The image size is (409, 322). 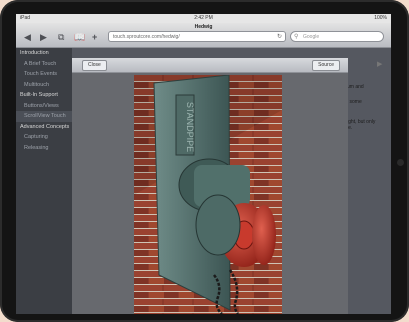 I want to click on sidebar-item-built-in-support: Built-In Support, so click(x=44, y=95).